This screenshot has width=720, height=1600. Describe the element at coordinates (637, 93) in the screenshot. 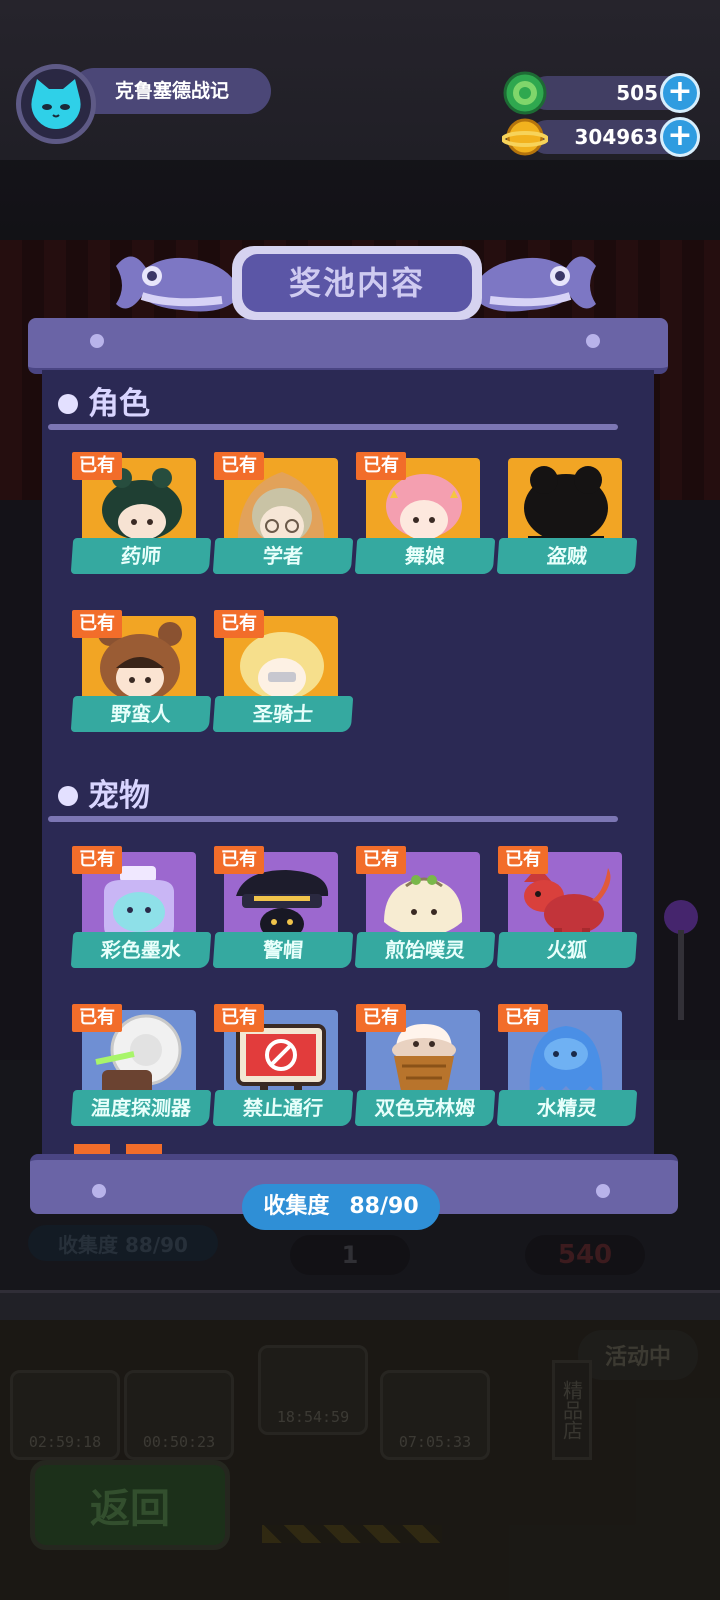

I see `gem-currency-value: 505` at that location.